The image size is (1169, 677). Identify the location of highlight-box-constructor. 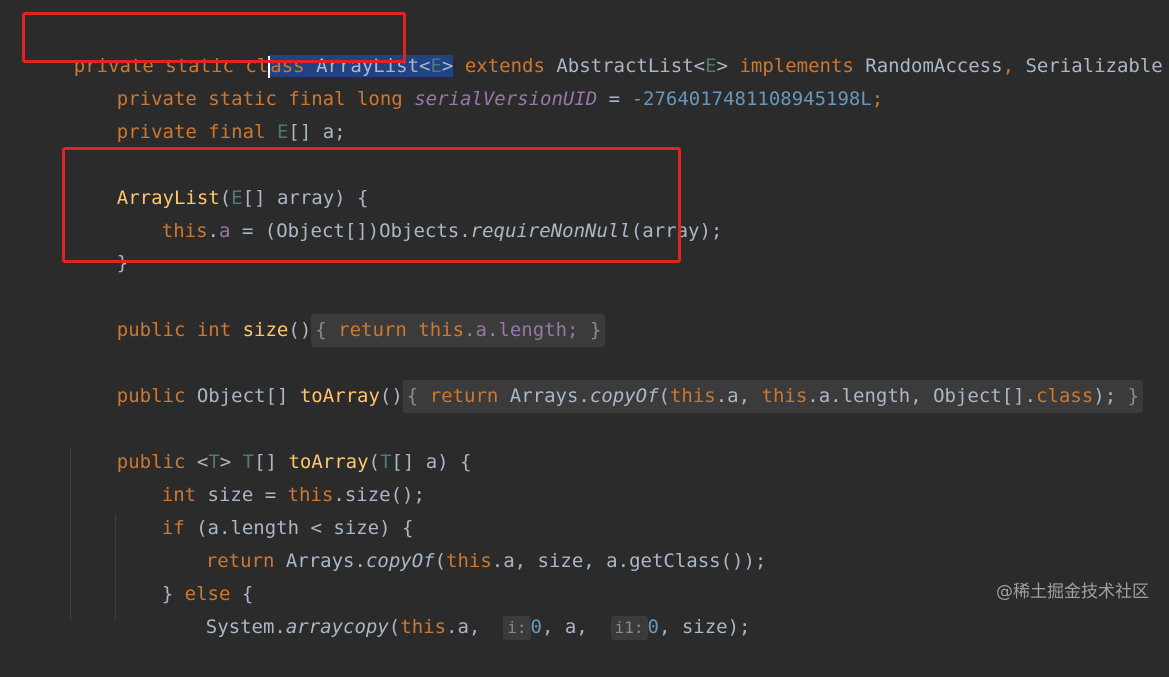
(371, 205).